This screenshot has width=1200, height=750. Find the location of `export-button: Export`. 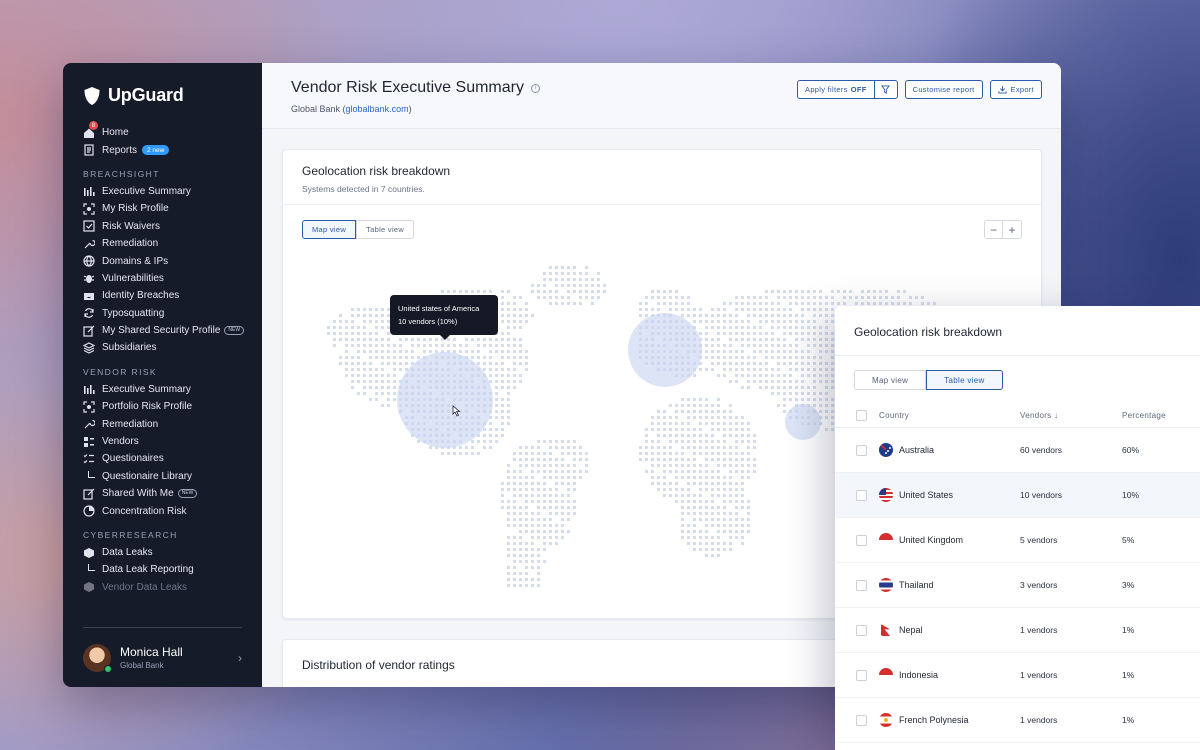

export-button: Export is located at coordinates (1015, 89).